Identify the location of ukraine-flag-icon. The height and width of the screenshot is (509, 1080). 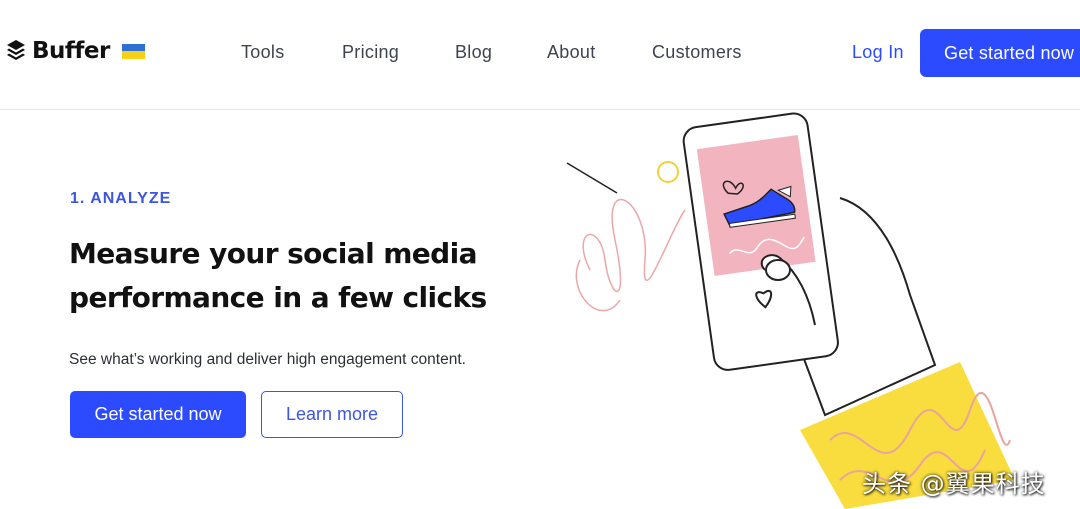
(133, 51).